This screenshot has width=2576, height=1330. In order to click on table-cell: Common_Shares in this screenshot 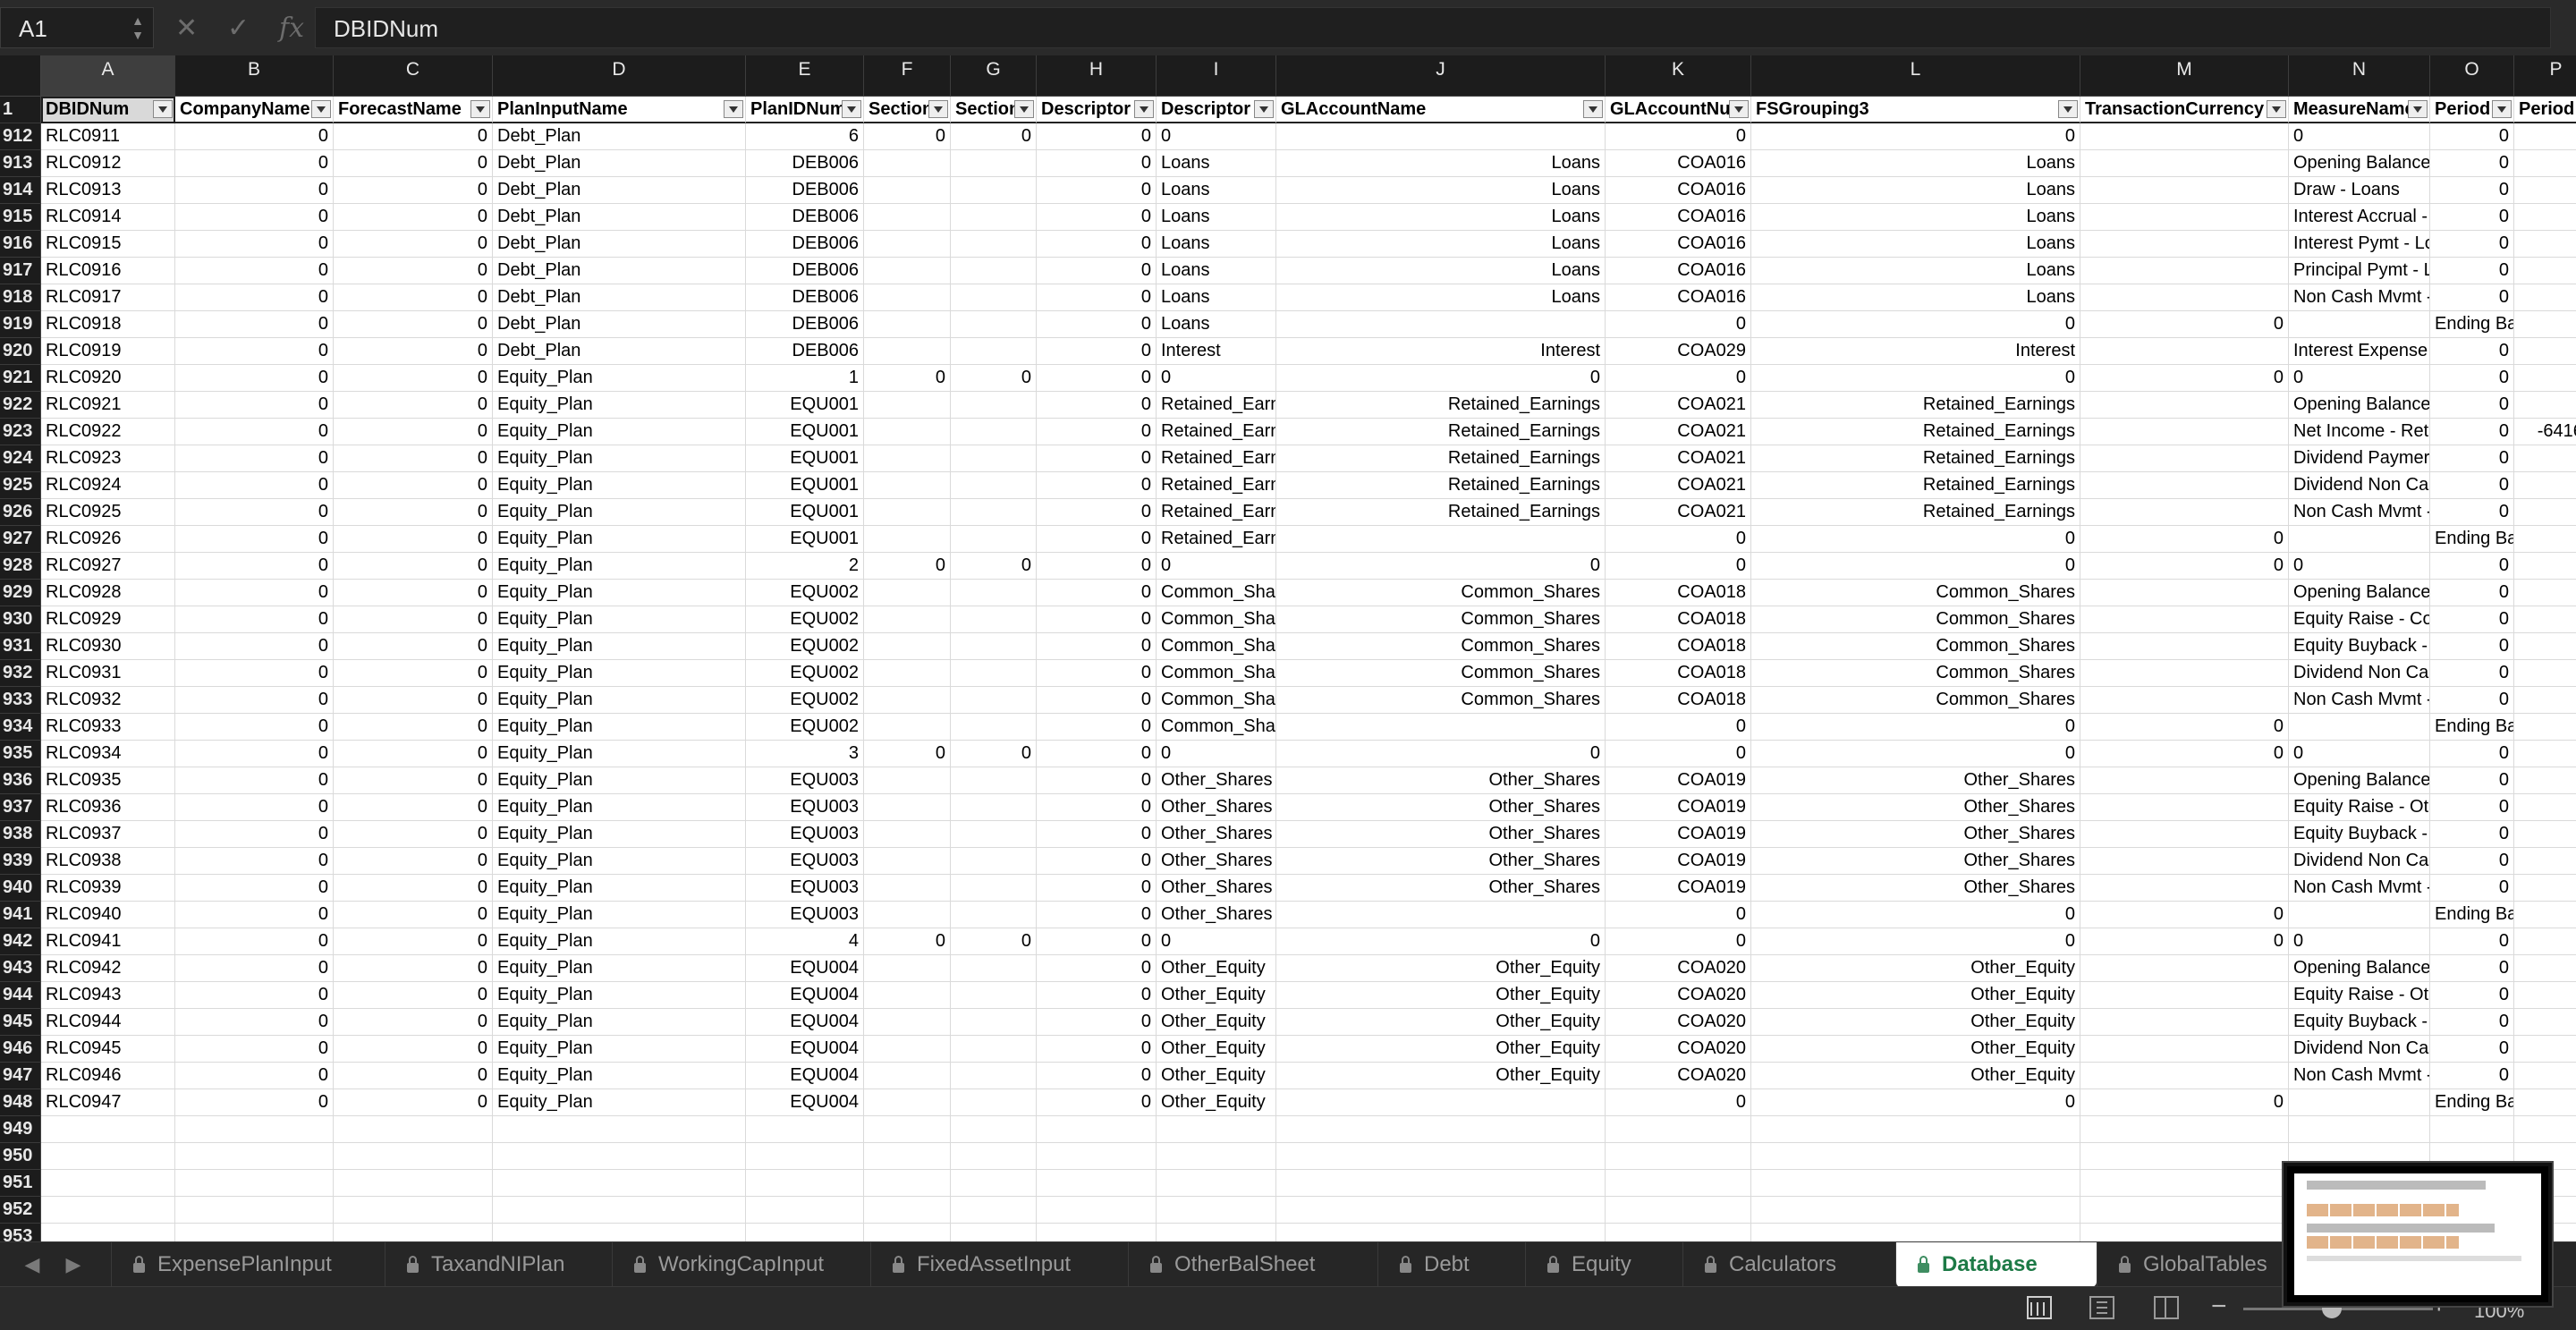, I will do `click(1915, 673)`.